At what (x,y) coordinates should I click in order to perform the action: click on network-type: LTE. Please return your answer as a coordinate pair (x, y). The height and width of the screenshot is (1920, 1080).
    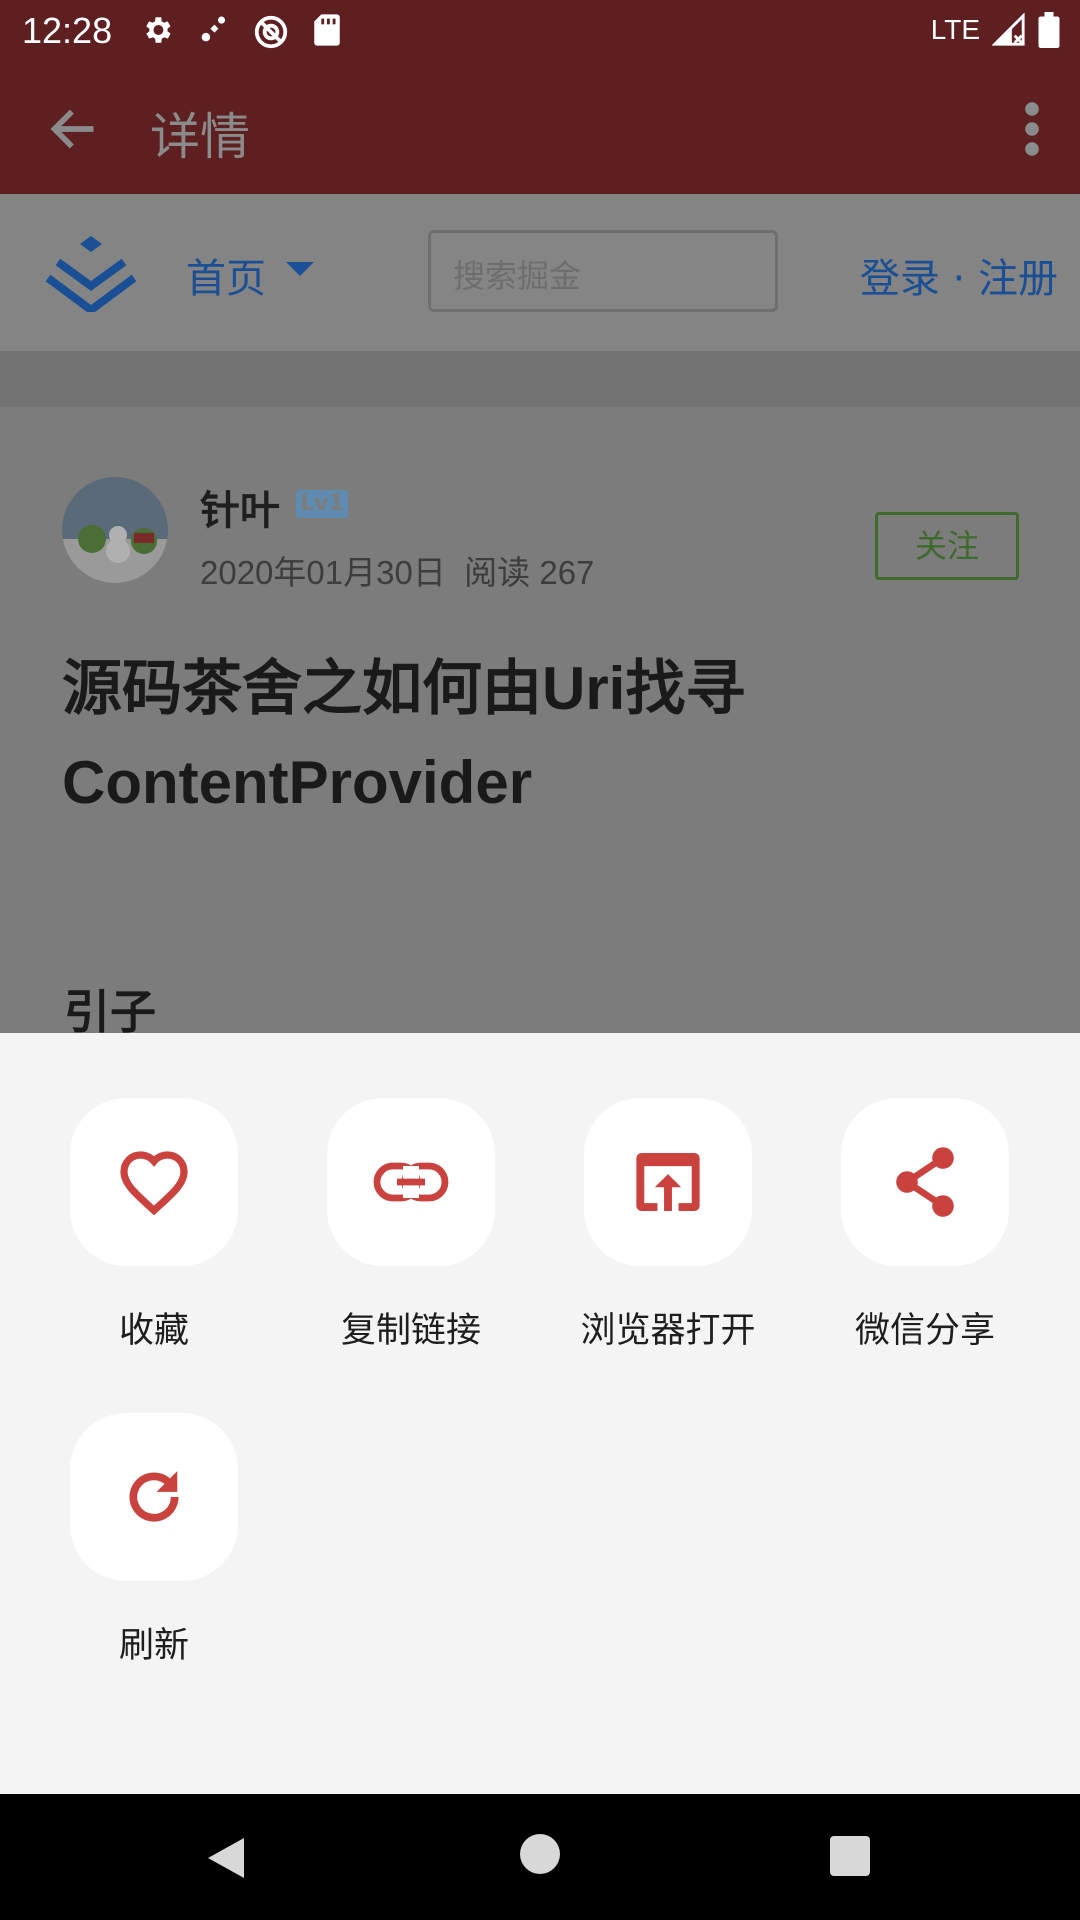
    Looking at the image, I should click on (955, 29).